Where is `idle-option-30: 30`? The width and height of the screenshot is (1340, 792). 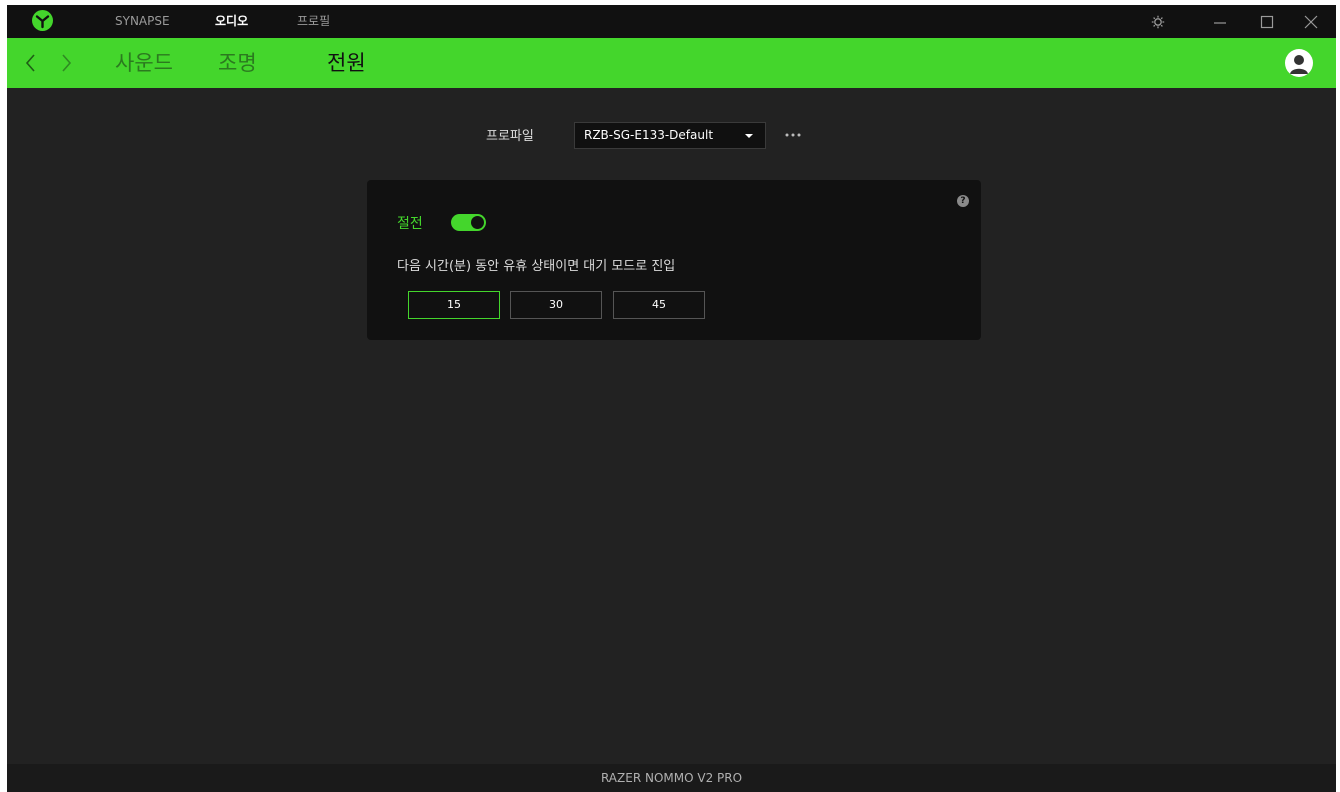 idle-option-30: 30 is located at coordinates (556, 305).